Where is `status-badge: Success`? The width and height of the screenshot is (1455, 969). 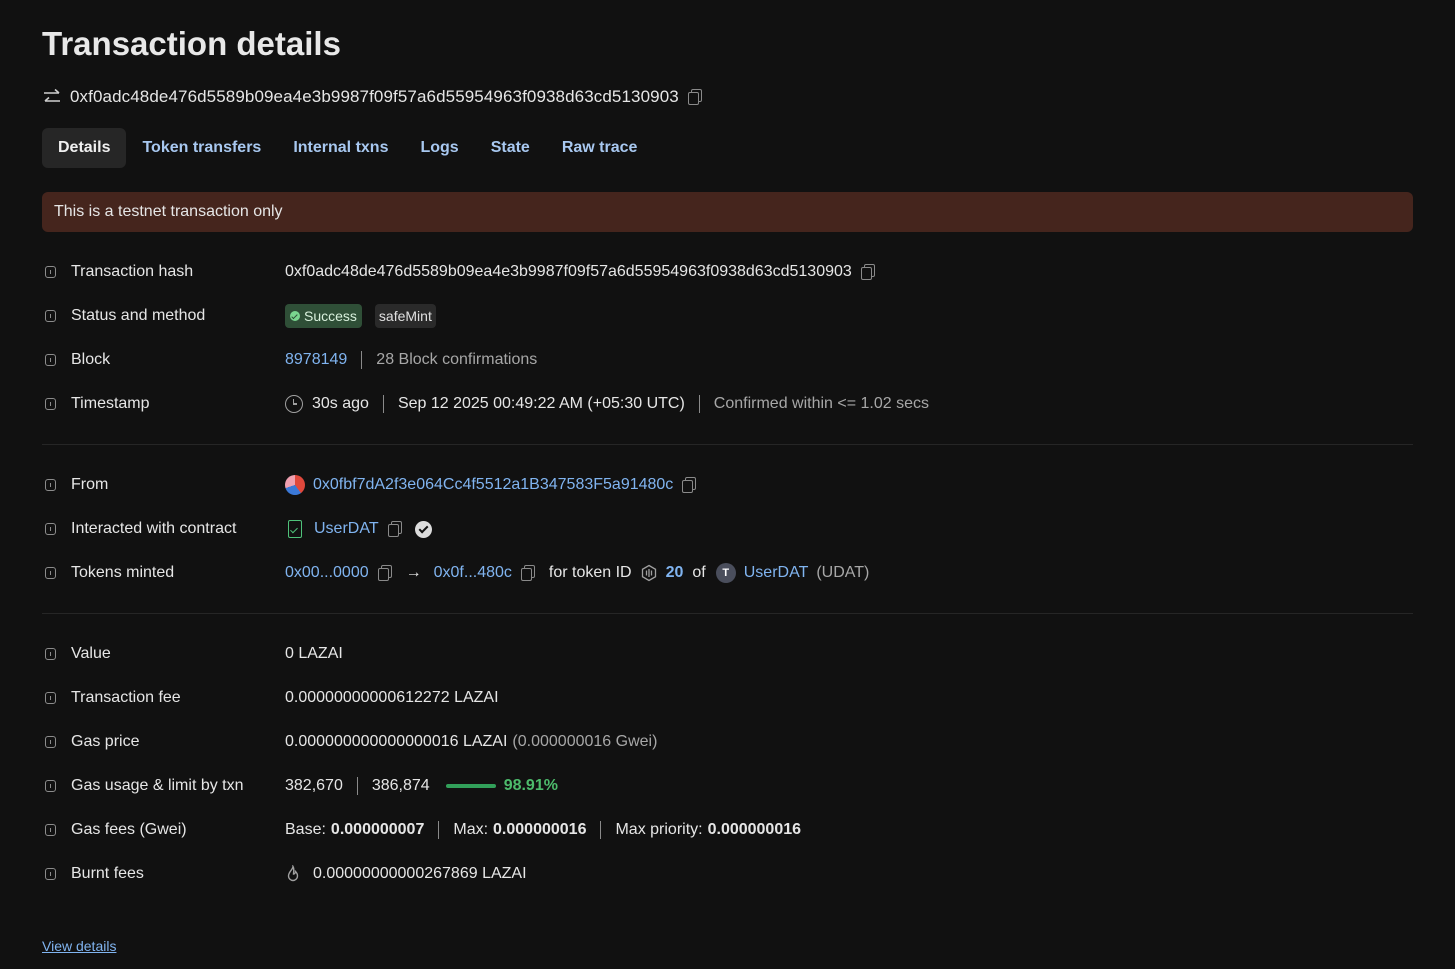 status-badge: Success is located at coordinates (323, 316).